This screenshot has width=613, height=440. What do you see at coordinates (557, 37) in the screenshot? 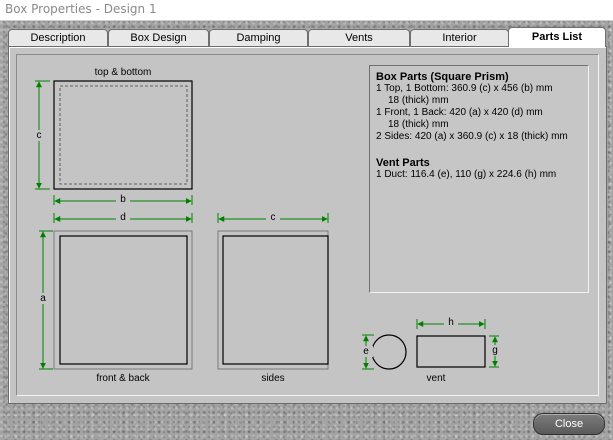
I see `tab-parts-list: Parts List` at bounding box center [557, 37].